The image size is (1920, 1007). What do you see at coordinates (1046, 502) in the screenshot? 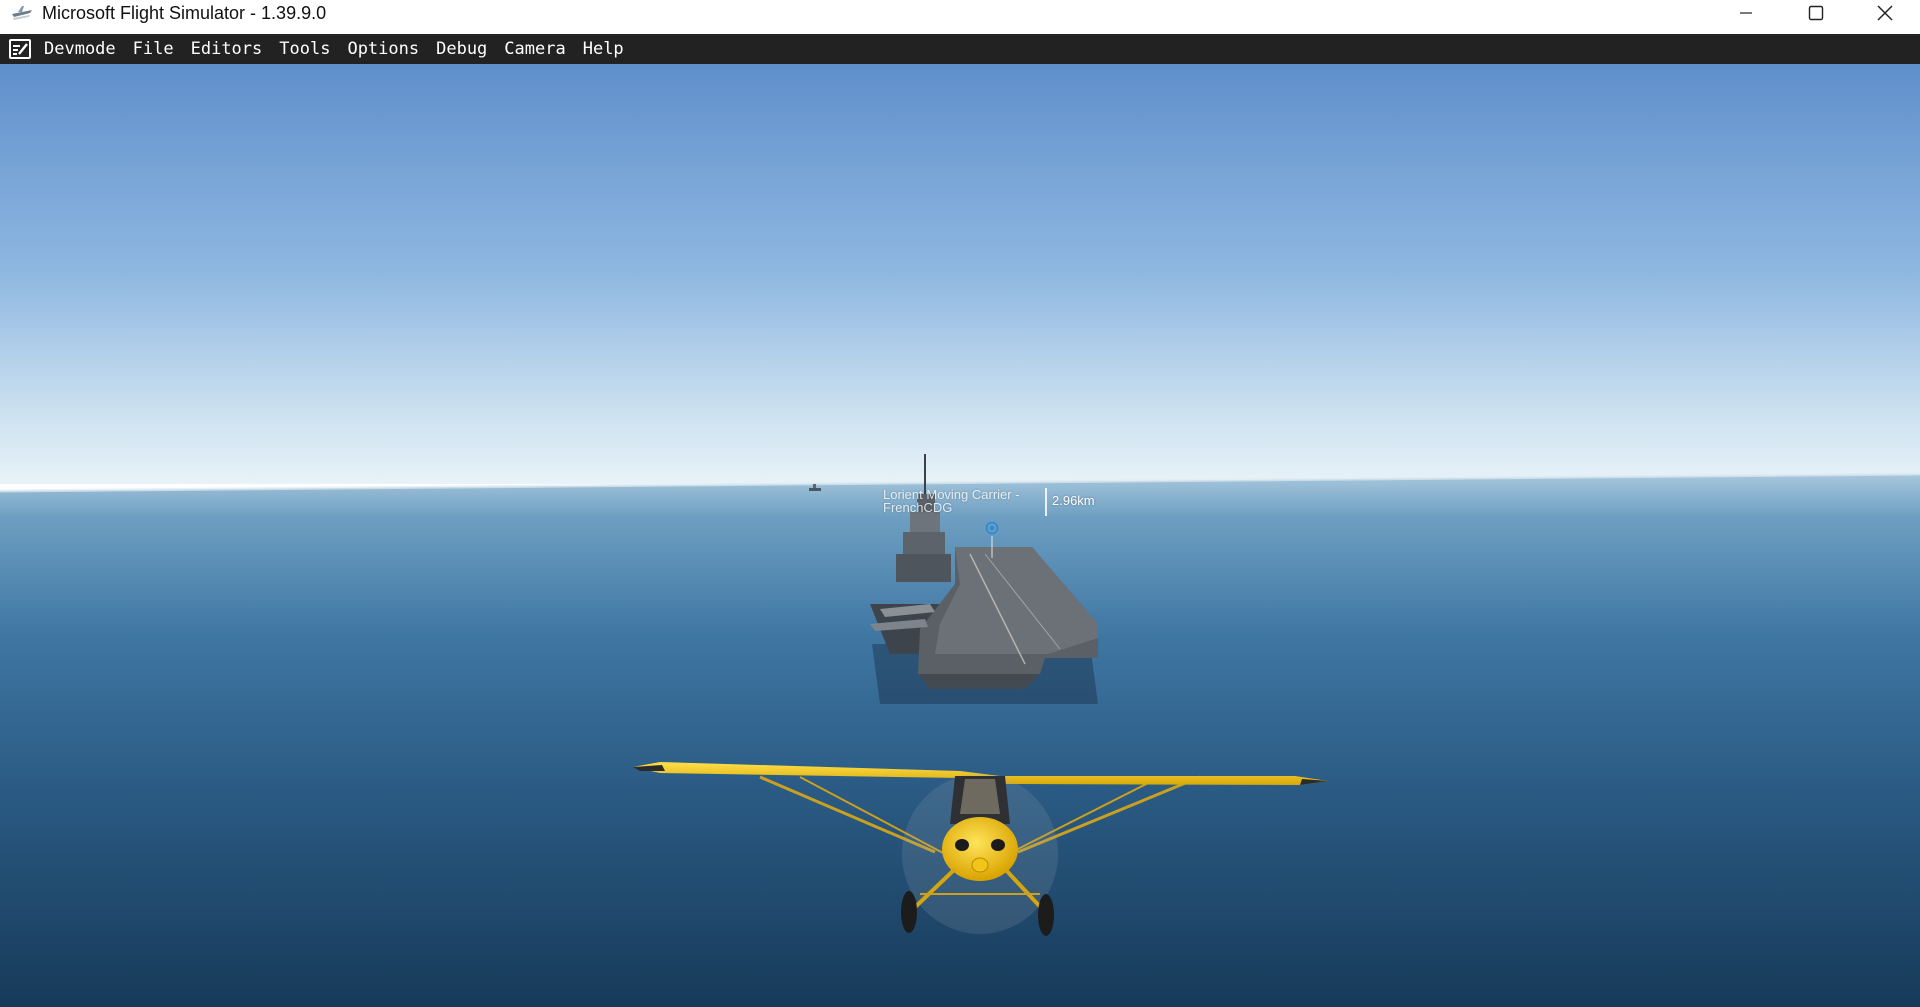
I see `poi-divider` at bounding box center [1046, 502].